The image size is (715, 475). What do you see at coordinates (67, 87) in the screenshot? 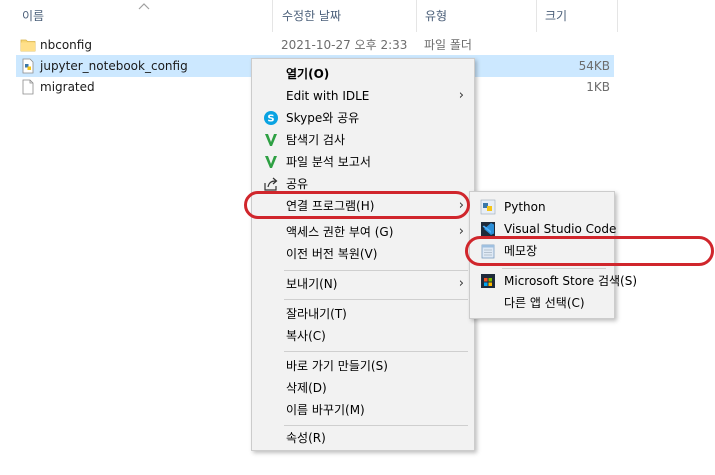
I see `file-name: migrated` at bounding box center [67, 87].